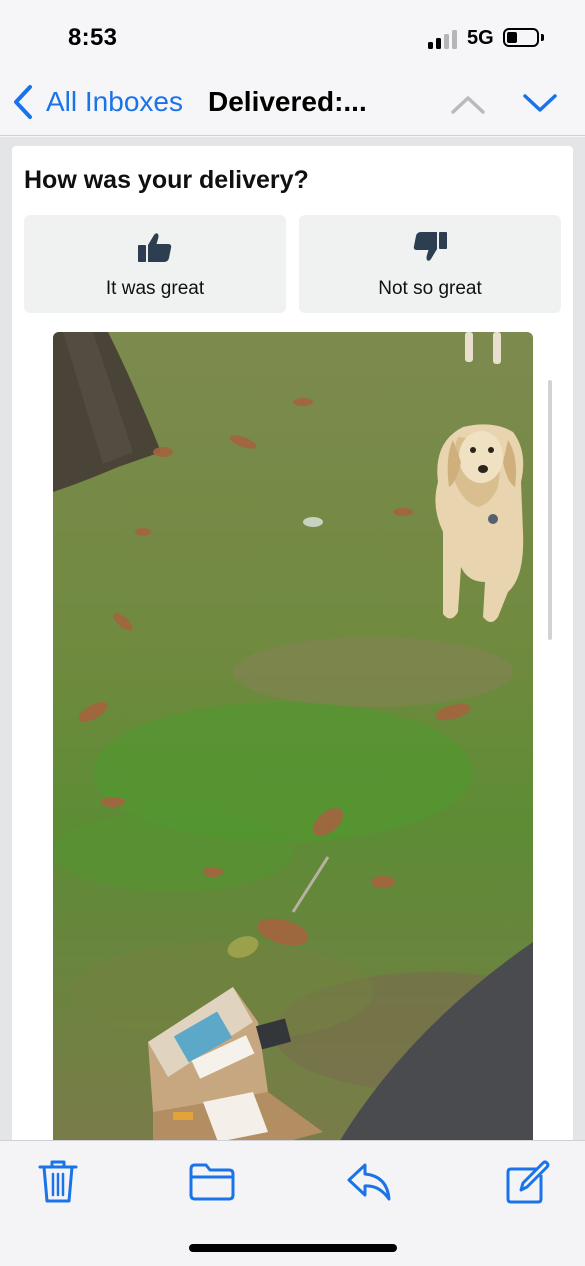 This screenshot has width=585, height=1266. I want to click on chevron-down-icon, so click(540, 103).